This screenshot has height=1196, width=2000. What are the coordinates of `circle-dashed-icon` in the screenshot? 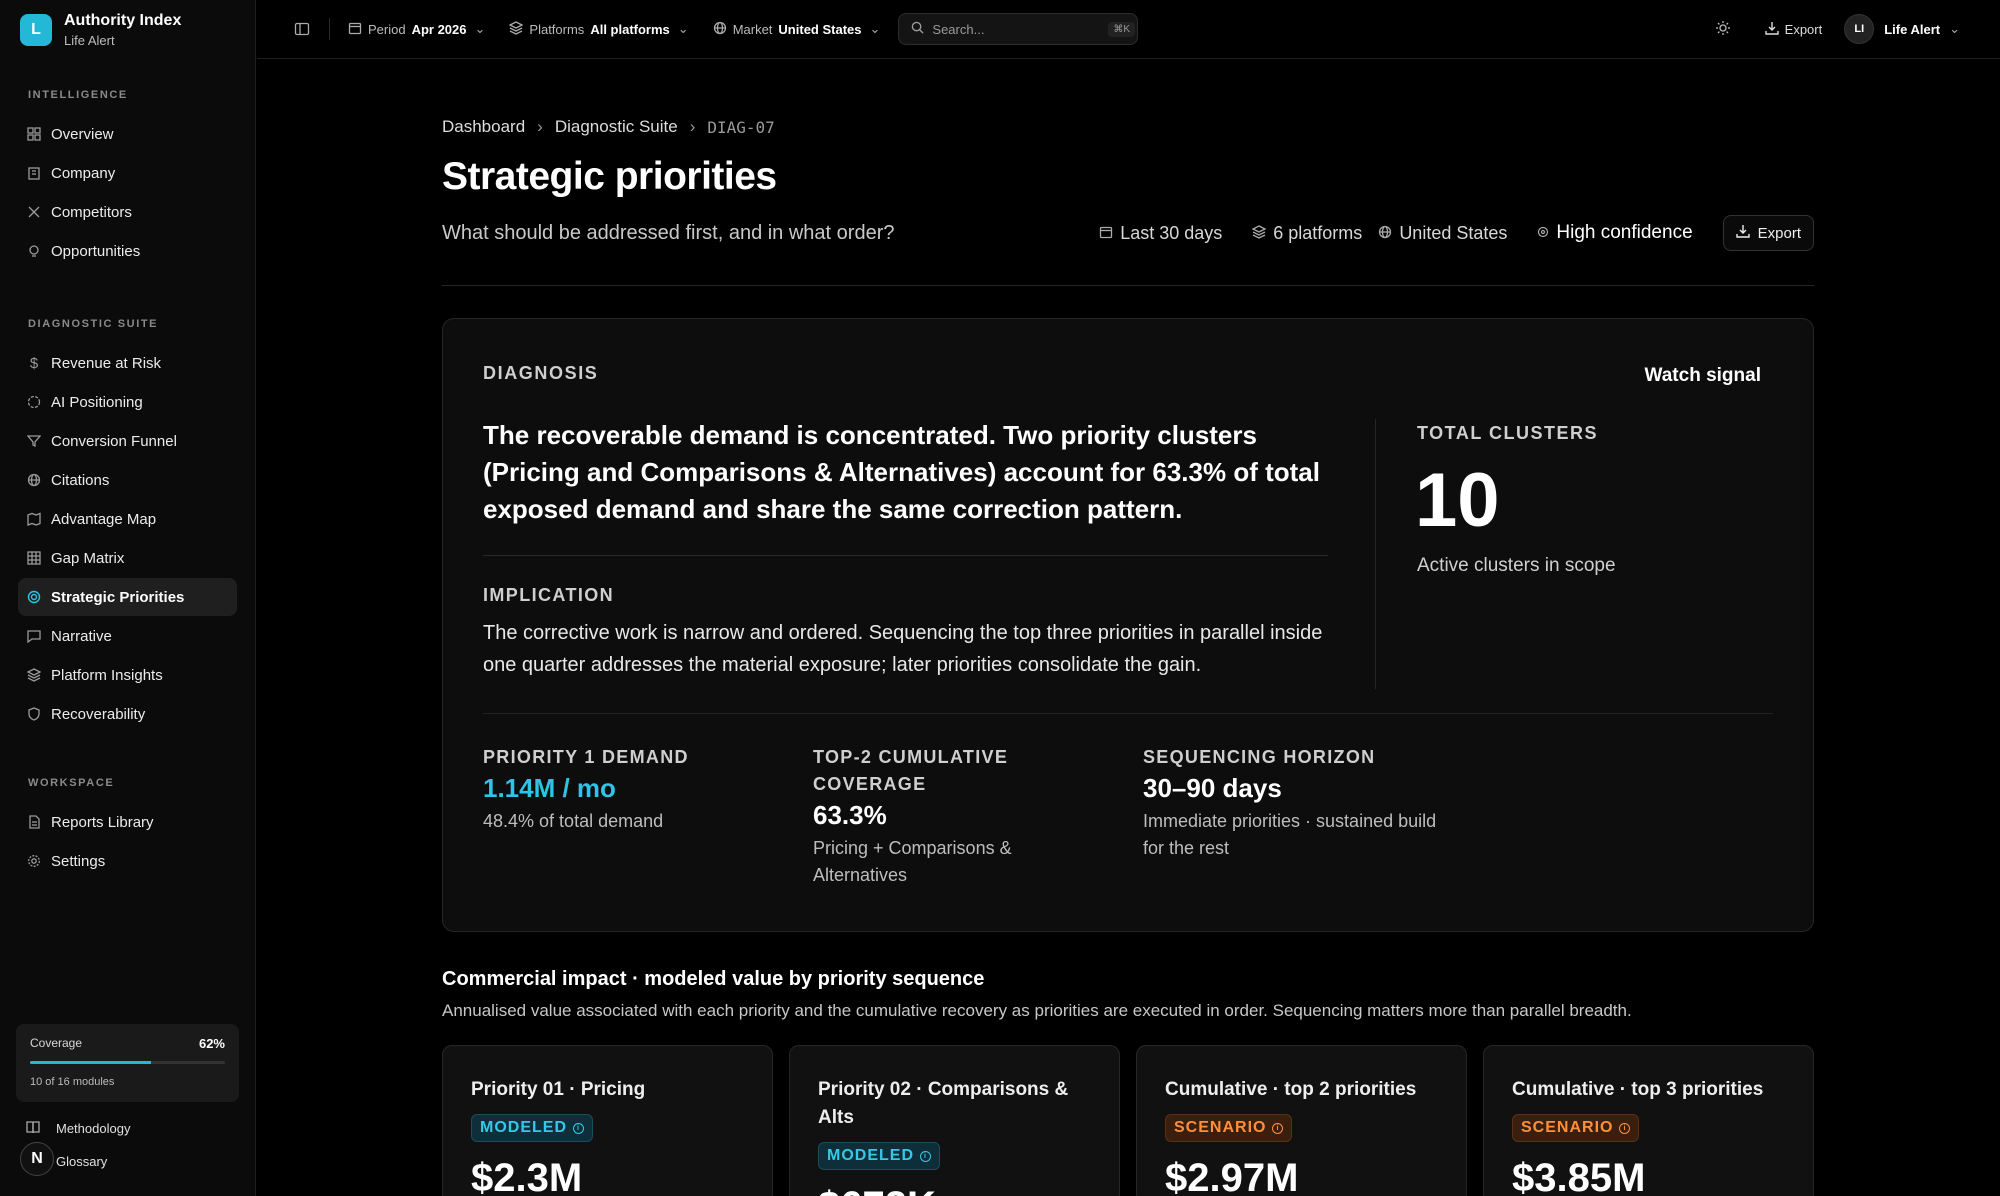 It's located at (34, 402).